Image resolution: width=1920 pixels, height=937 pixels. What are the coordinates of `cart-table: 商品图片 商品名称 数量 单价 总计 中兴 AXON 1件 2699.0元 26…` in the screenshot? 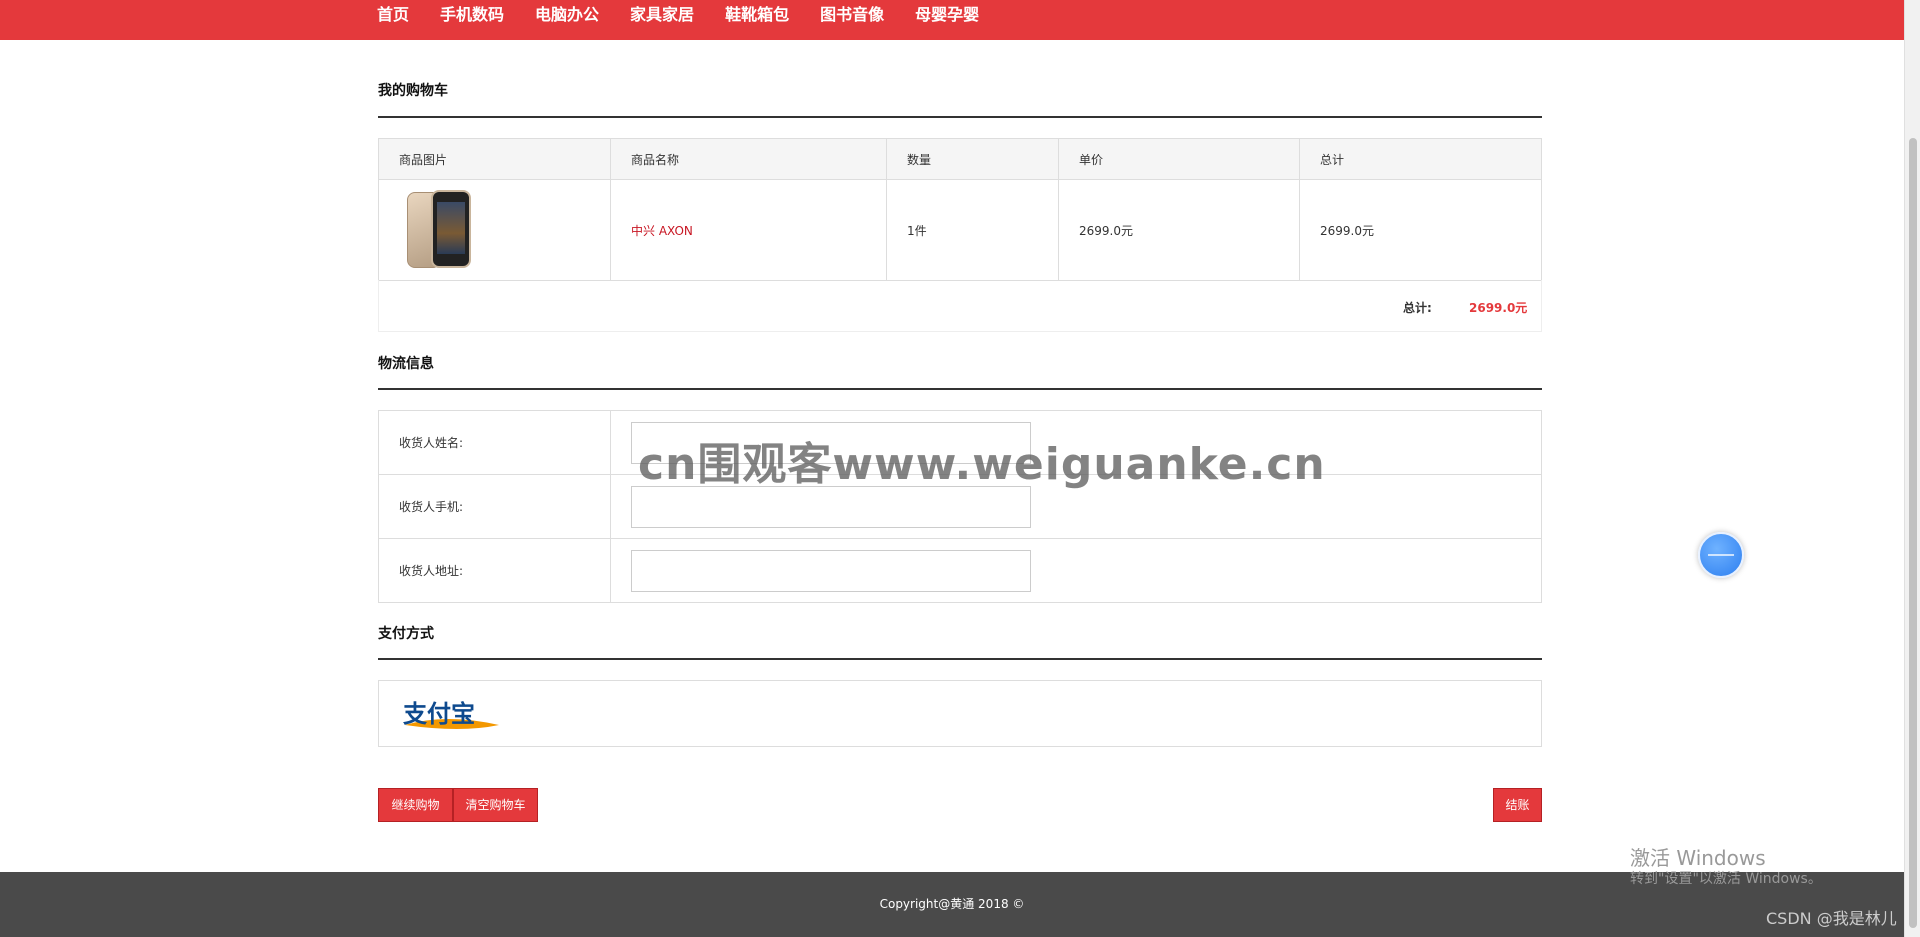 It's located at (960, 209).